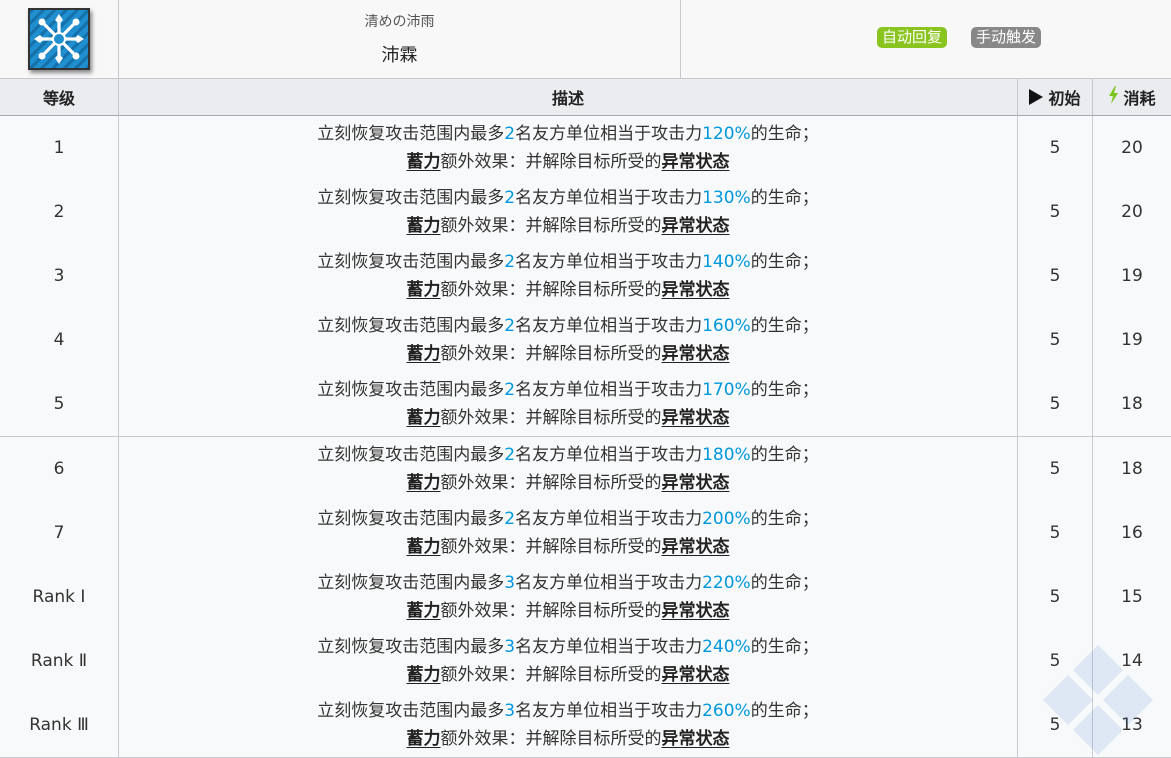 The image size is (1171, 758). I want to click on level-value: 2, so click(59, 212).